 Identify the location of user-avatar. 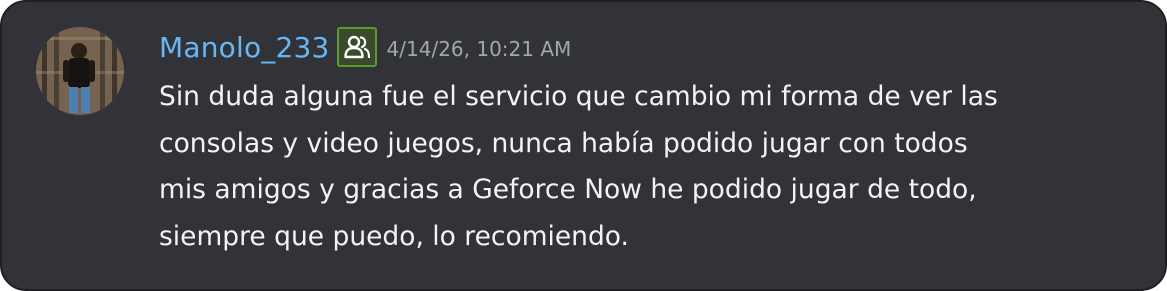
(80, 71).